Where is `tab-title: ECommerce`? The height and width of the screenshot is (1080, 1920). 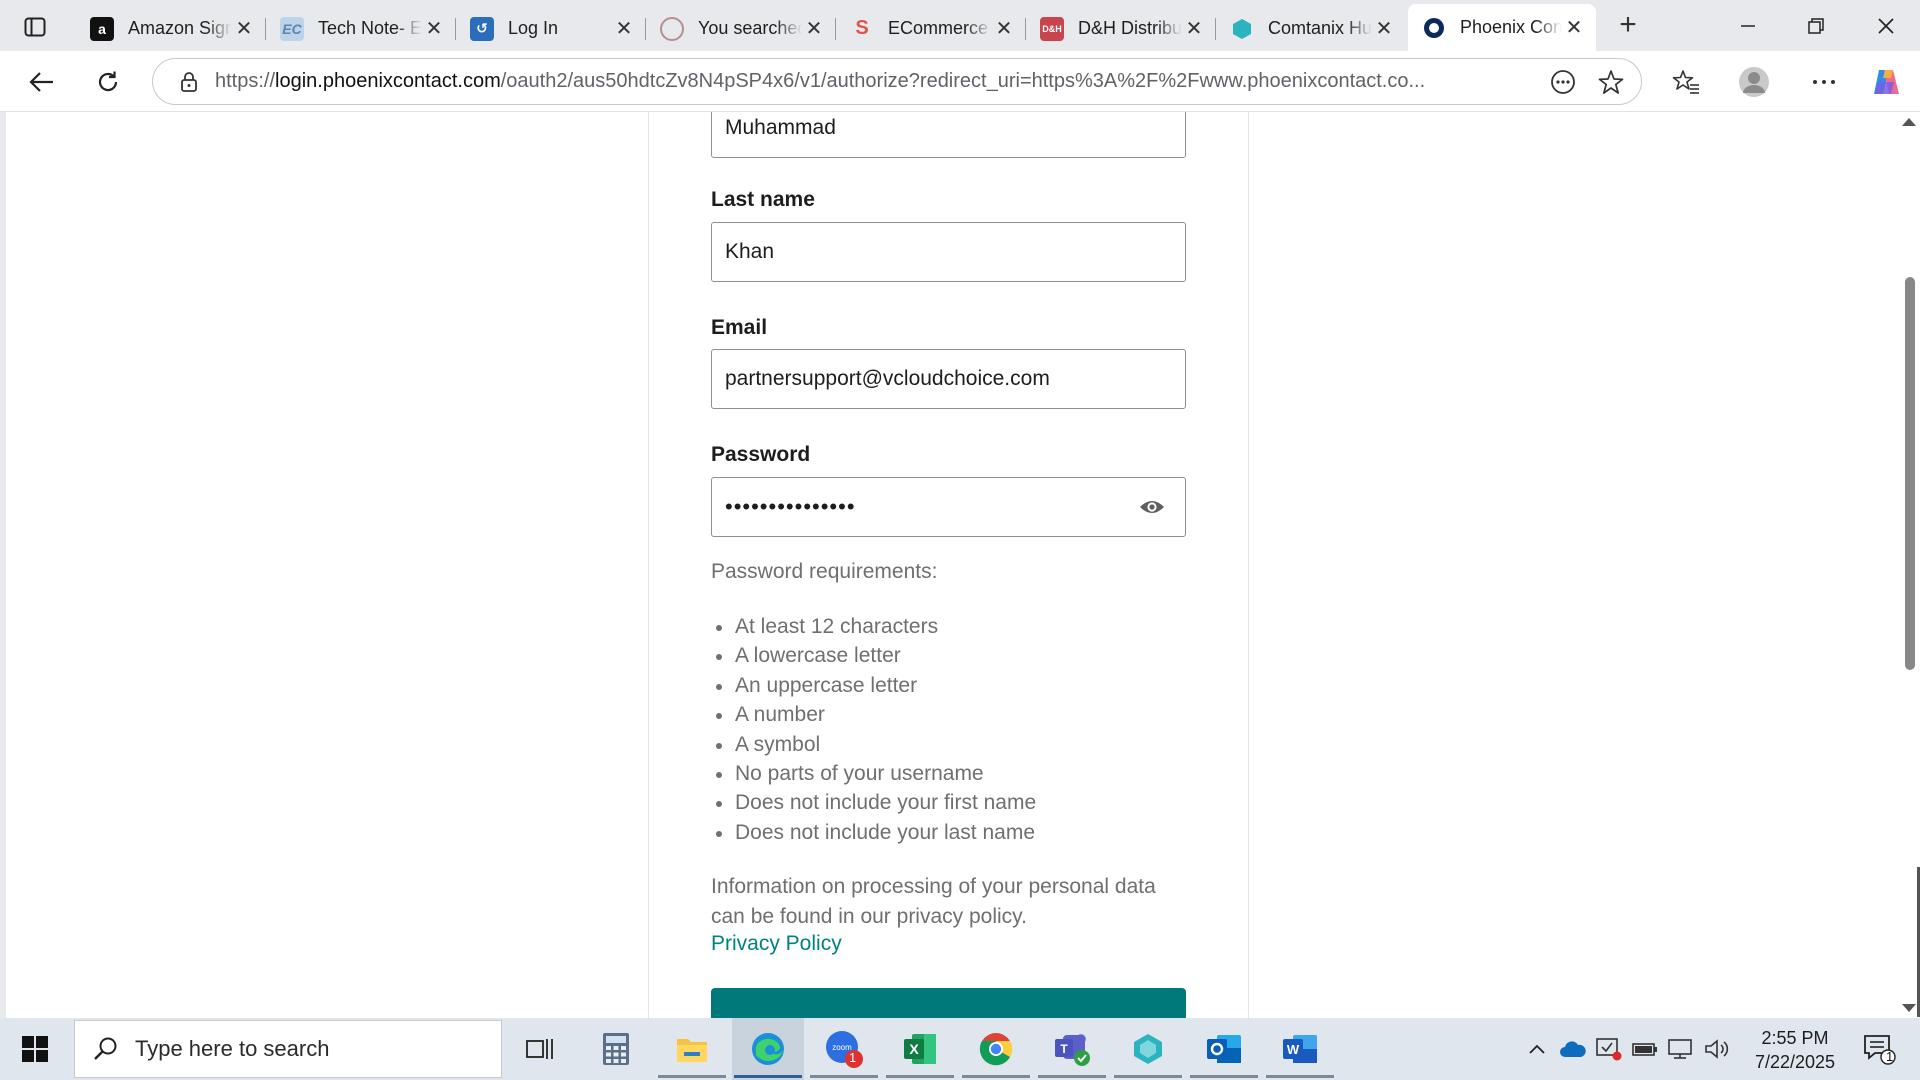
tab-title: ECommerce is located at coordinates (938, 28).